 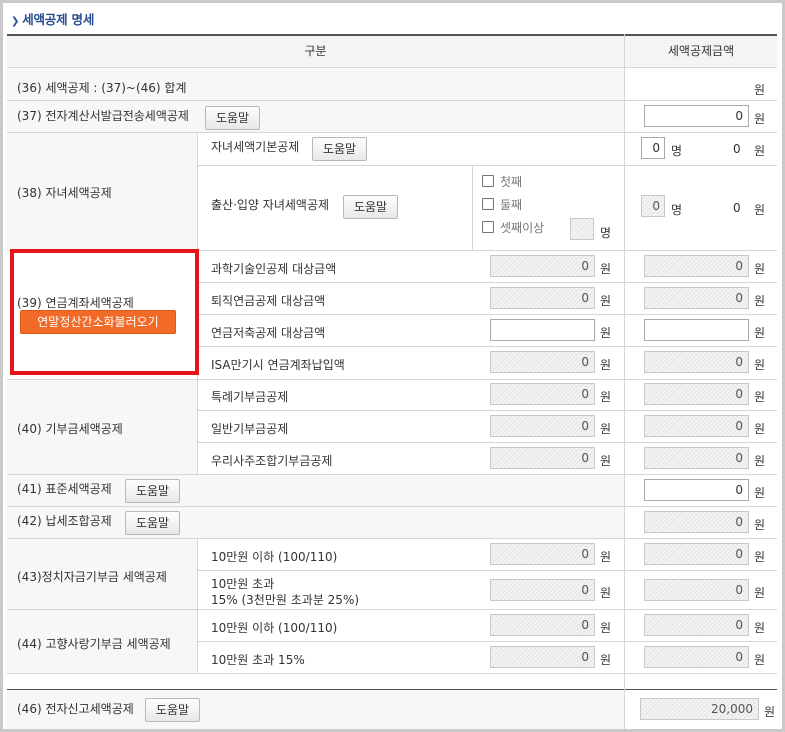 What do you see at coordinates (760, 525) in the screenshot?
I see `row-42-unit: 원` at bounding box center [760, 525].